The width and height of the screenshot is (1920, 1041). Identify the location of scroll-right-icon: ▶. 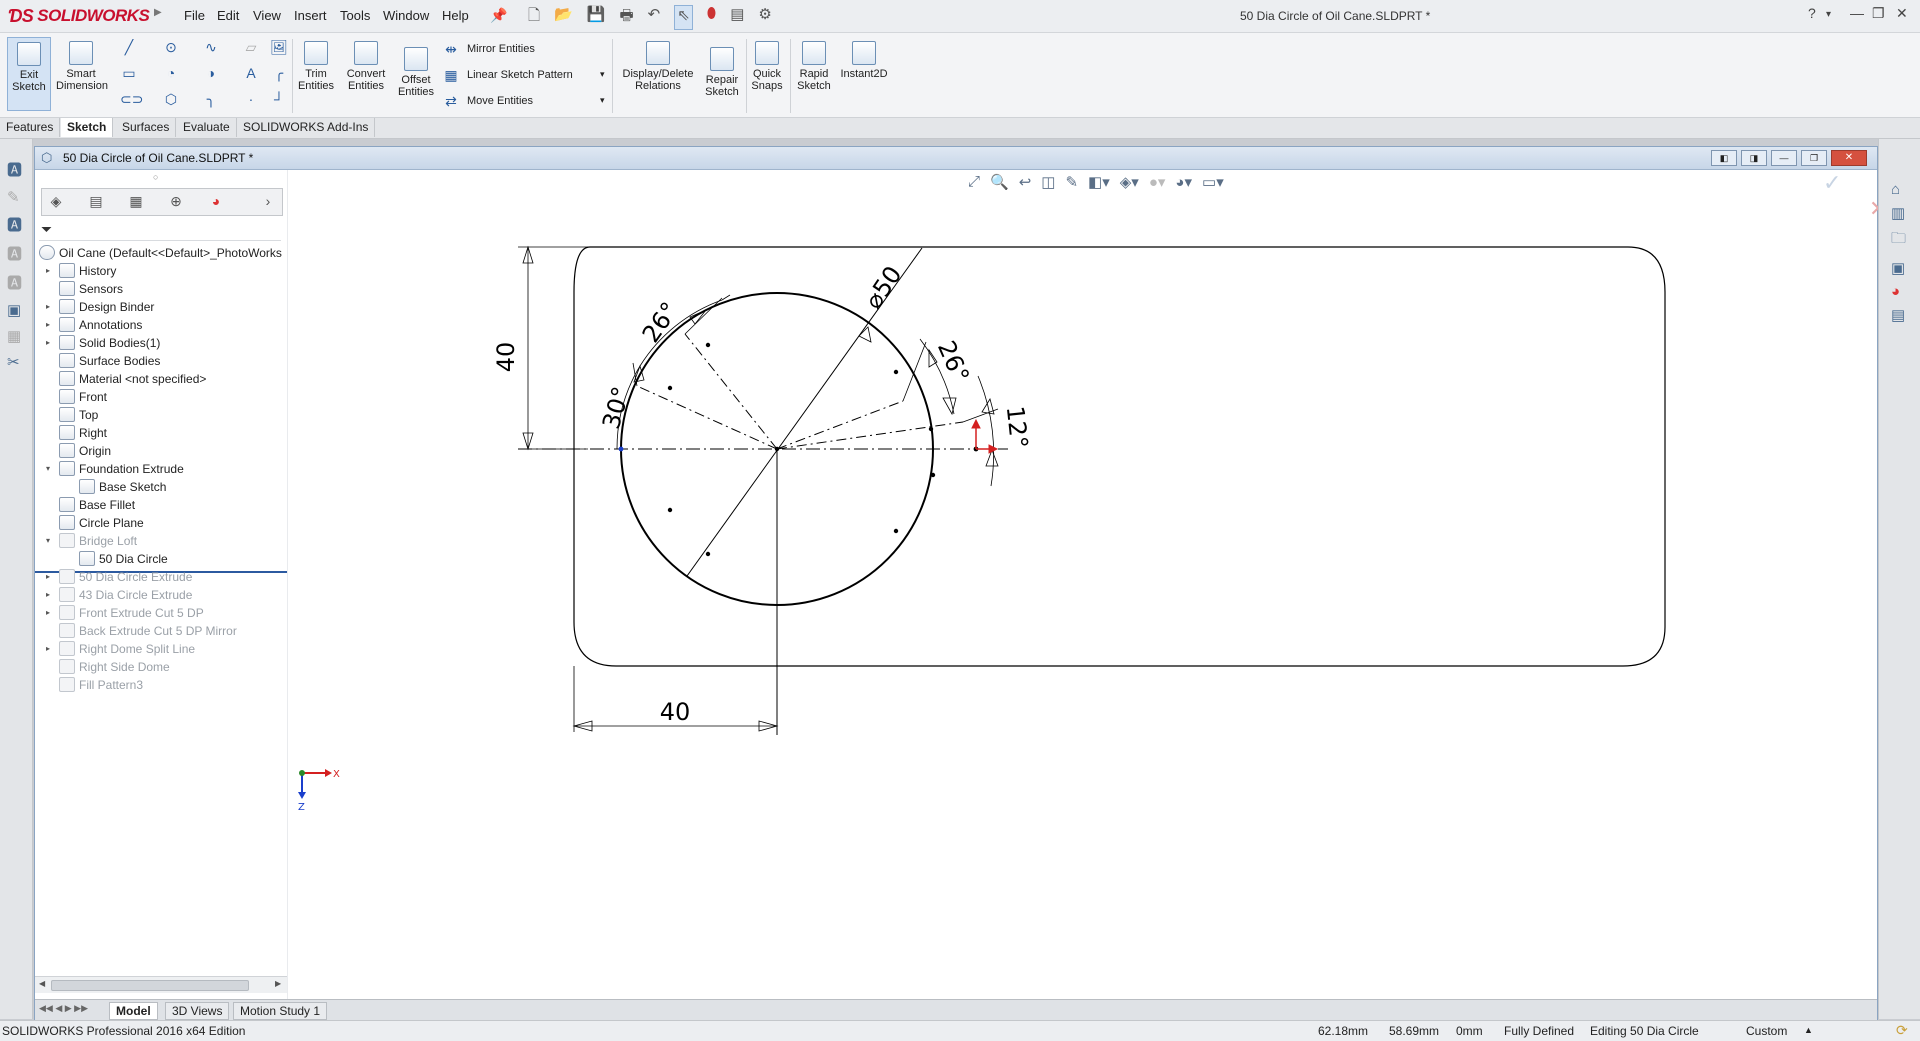
(278, 983).